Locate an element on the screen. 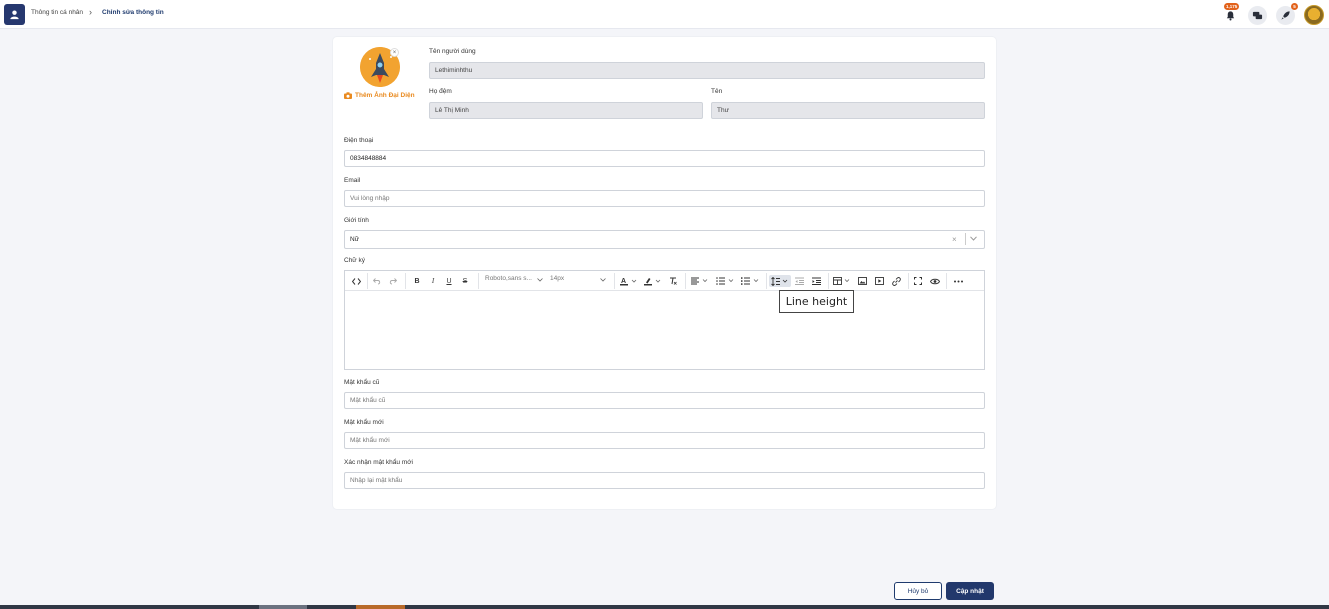 Image resolution: width=1329 pixels, height=609 pixels. link-icon is located at coordinates (896, 281).